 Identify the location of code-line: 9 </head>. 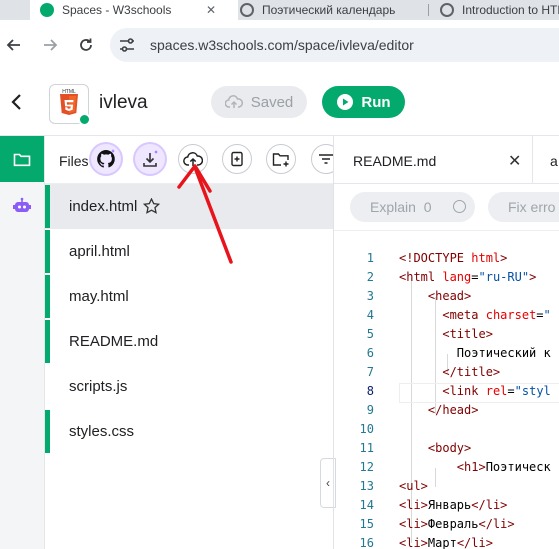
(422, 410).